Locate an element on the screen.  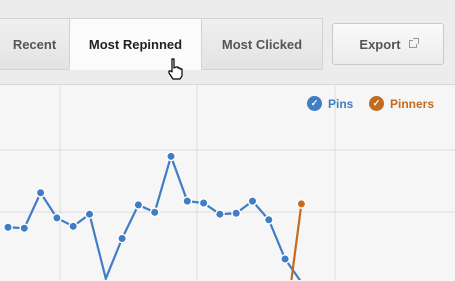
series-line-pinners is located at coordinates (296, 241).